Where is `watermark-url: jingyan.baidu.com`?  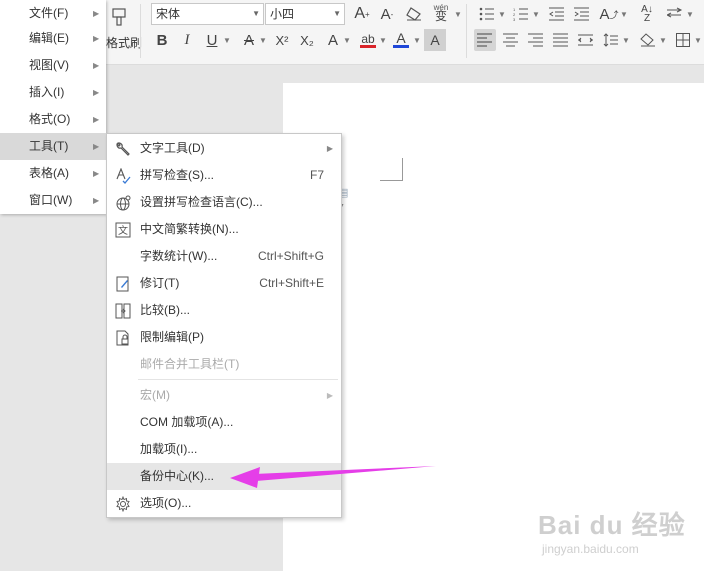
watermark-url: jingyan.baidu.com is located at coordinates (590, 549).